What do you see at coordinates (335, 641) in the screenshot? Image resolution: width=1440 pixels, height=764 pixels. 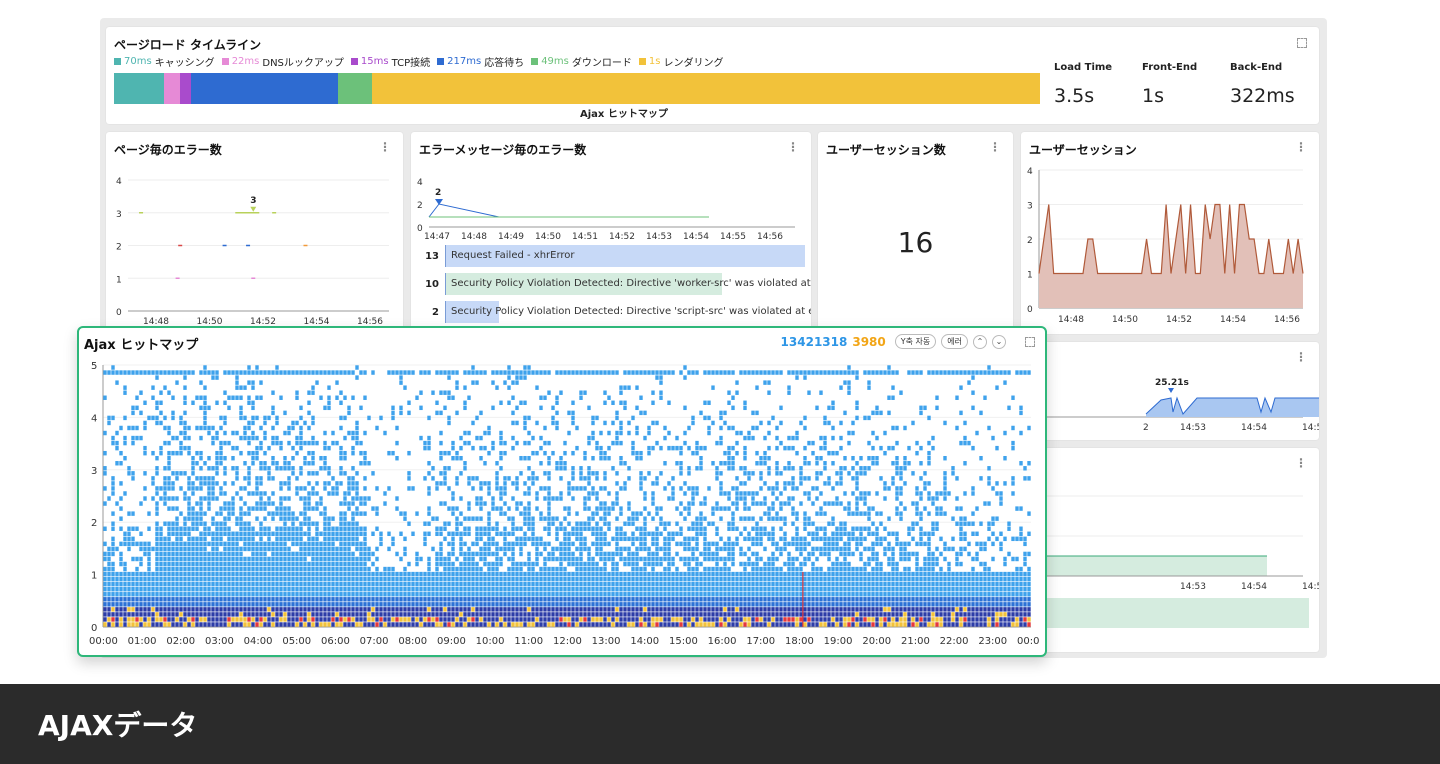 I see `x-tick-label: 06:00` at bounding box center [335, 641].